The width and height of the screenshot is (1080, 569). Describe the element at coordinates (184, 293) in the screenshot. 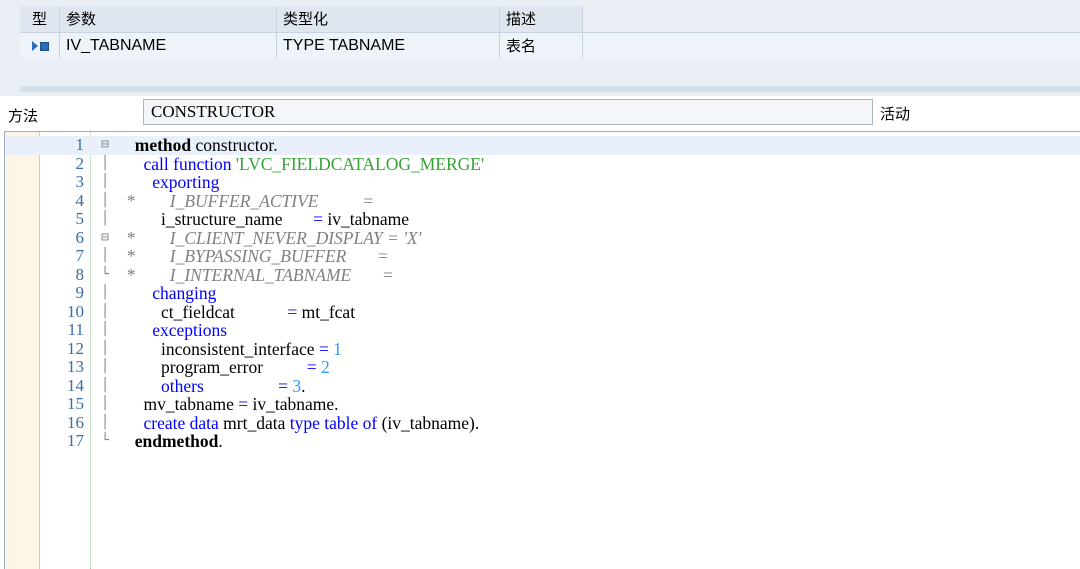

I see `code-token: changing` at that location.